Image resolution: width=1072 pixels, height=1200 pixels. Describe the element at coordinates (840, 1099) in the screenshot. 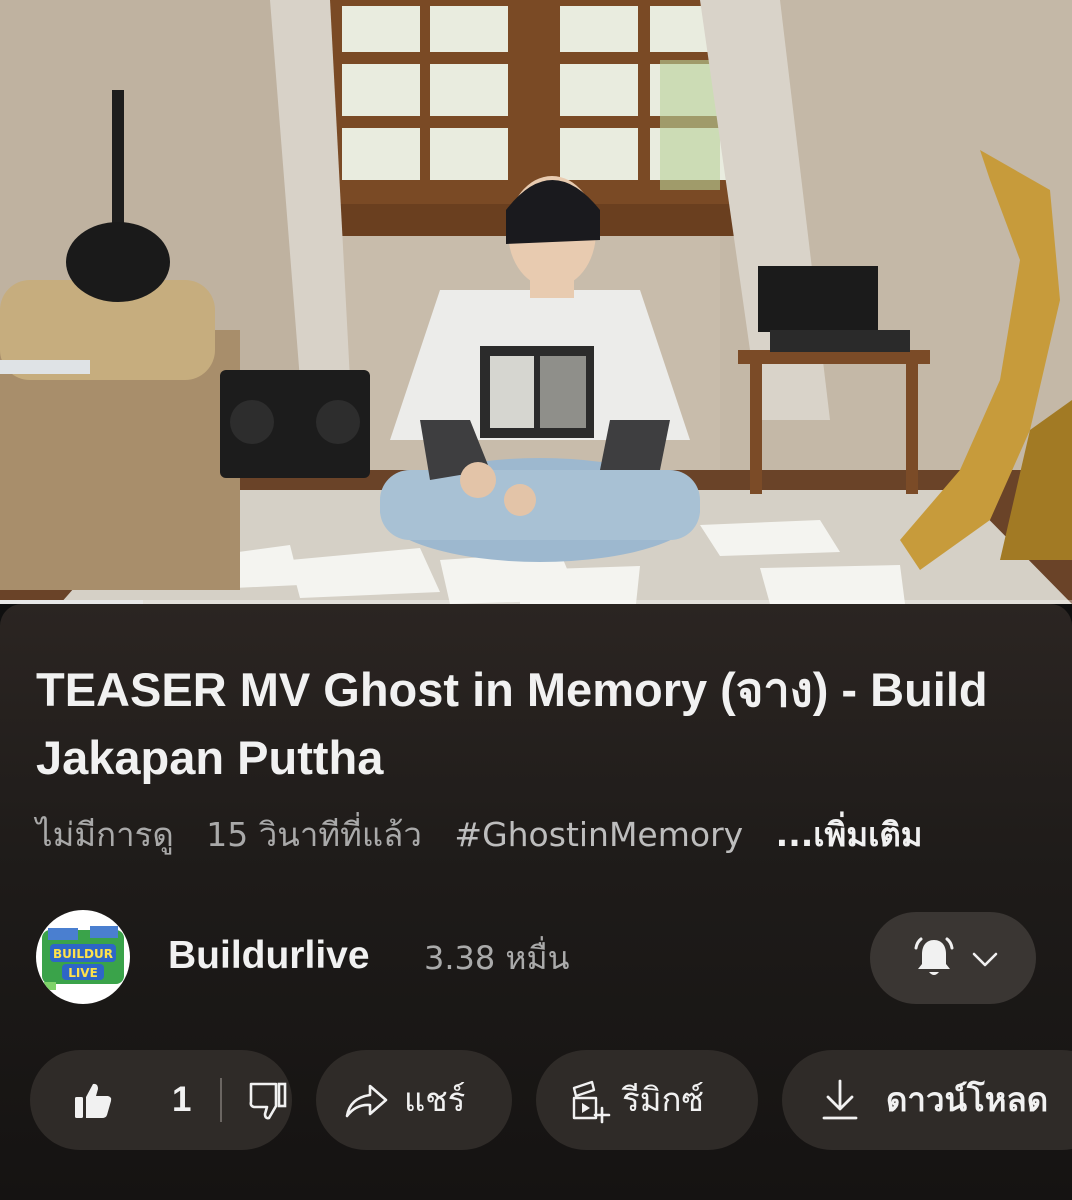

I see `download-icon` at that location.